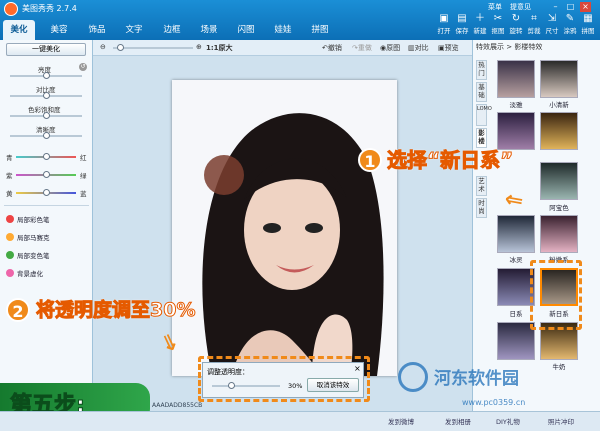 This screenshot has height=431, width=600. I want to click on green-label: 绿, so click(83, 176).